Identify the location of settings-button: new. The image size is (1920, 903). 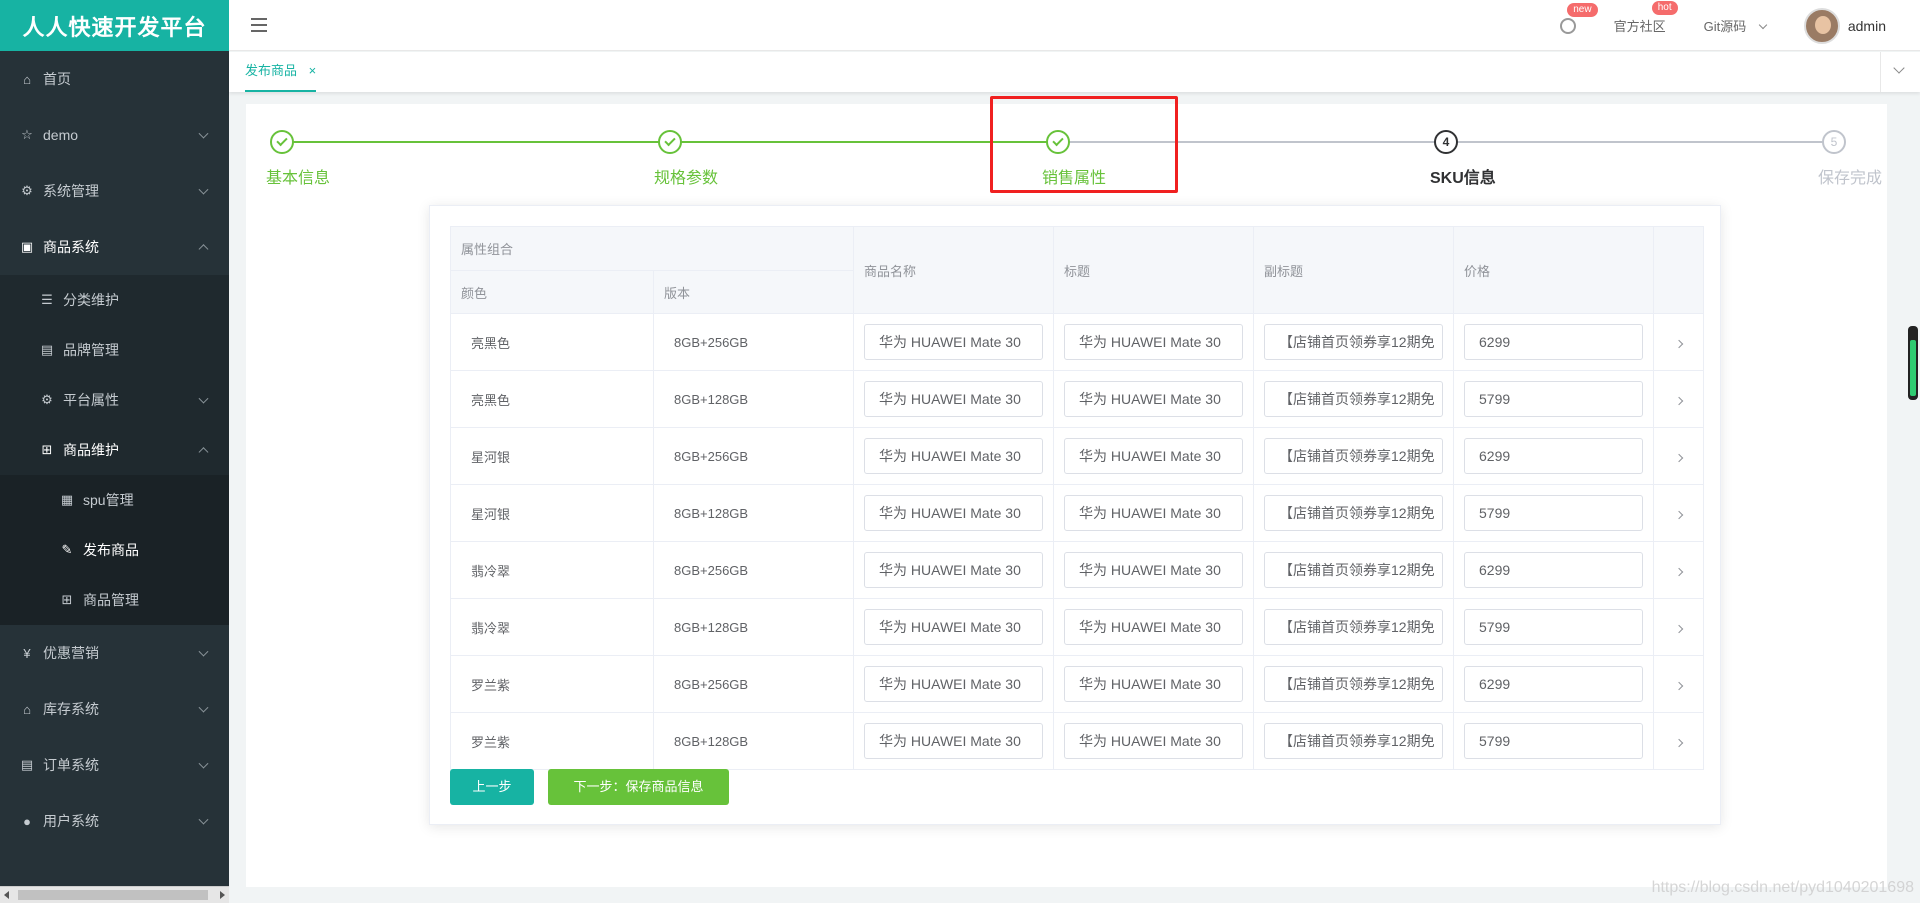
(1578, 18).